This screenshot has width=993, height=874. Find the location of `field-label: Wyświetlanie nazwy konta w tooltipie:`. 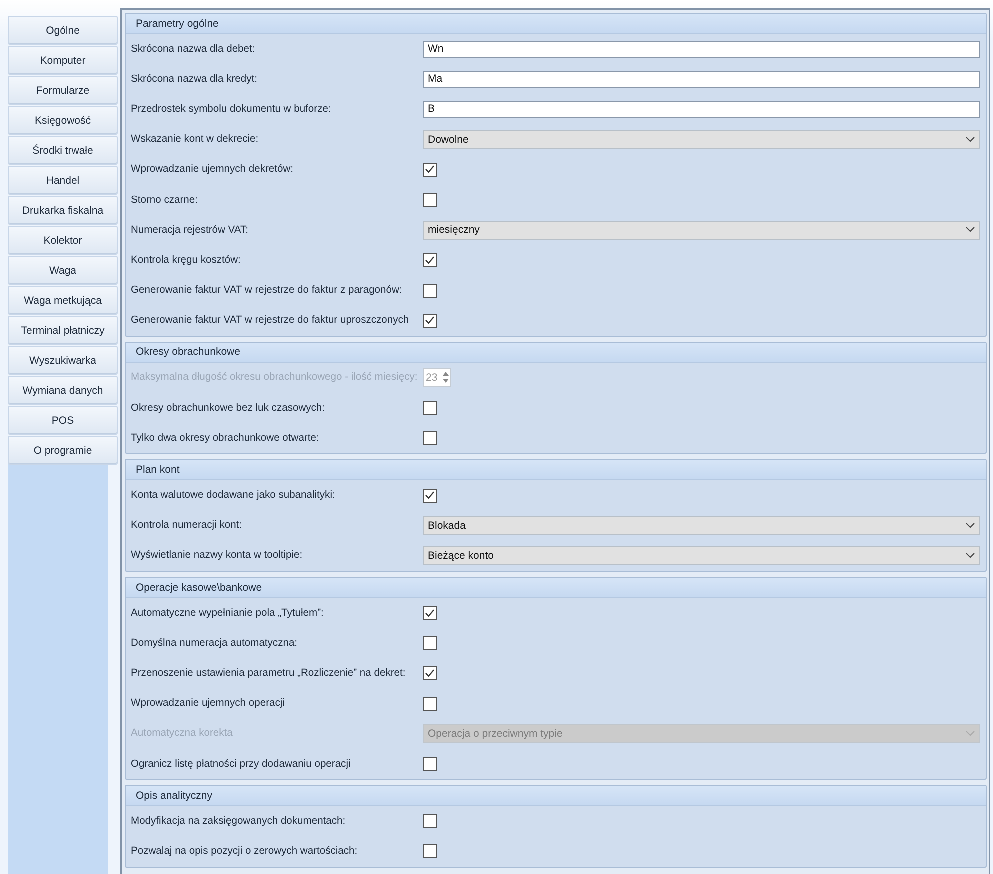

field-label: Wyświetlanie nazwy konta w tooltipie: is located at coordinates (217, 556).